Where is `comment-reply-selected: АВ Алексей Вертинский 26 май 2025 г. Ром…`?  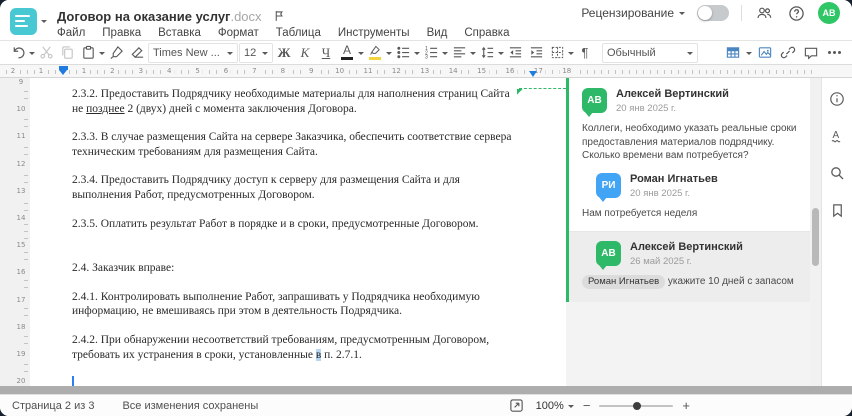 comment-reply-selected: АВ Алексей Вертинский 26 май 2025 г. Ром… is located at coordinates (689, 267).